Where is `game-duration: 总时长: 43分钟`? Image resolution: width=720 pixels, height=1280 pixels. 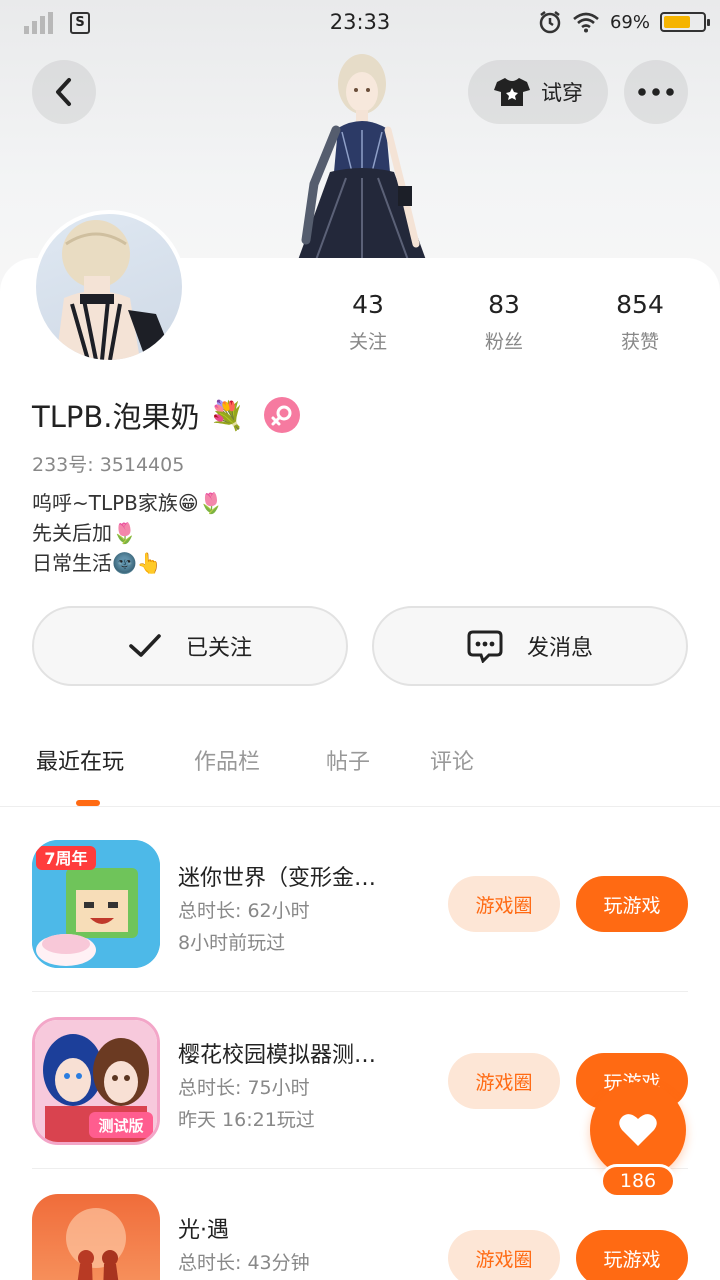
game-duration: 总时长: 43分钟 is located at coordinates (244, 1263).